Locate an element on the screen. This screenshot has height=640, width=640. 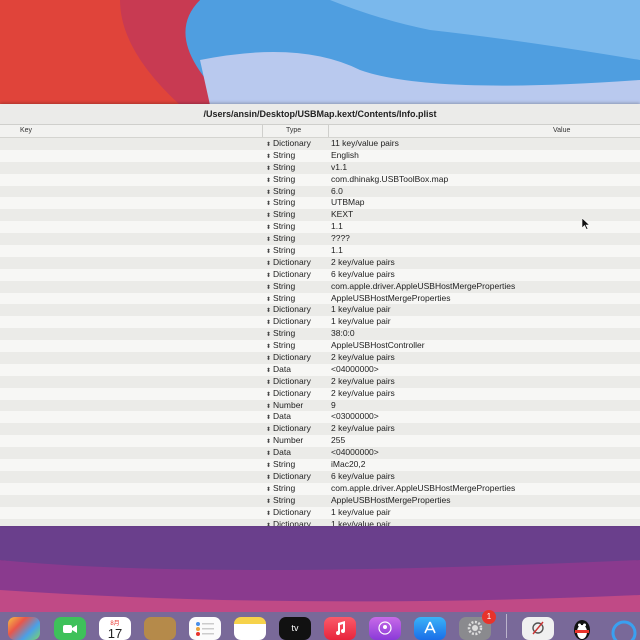
table-row: ⬍ String KEXT is located at coordinates (320, 215).